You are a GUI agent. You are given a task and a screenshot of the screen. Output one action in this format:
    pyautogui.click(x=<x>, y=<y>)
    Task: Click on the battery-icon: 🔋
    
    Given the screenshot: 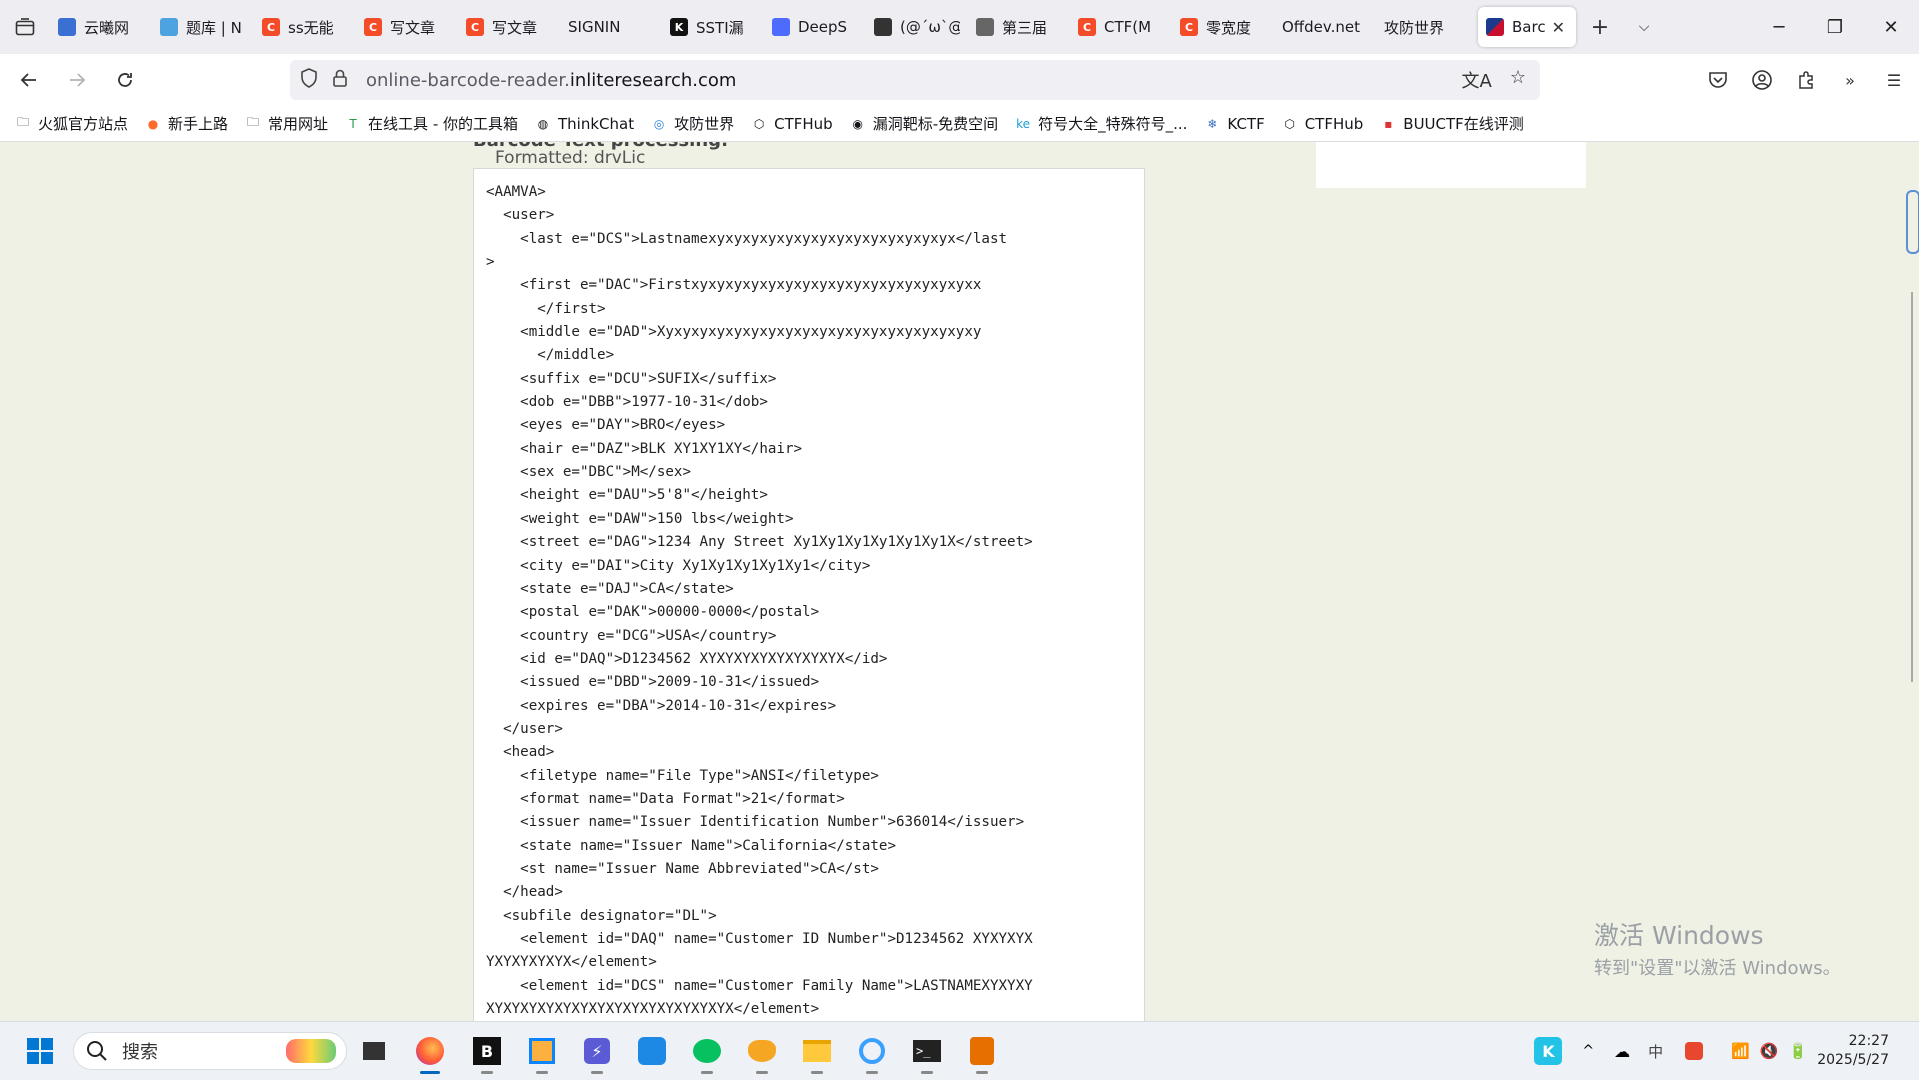 What is the action you would take?
    pyautogui.click(x=1798, y=1051)
    